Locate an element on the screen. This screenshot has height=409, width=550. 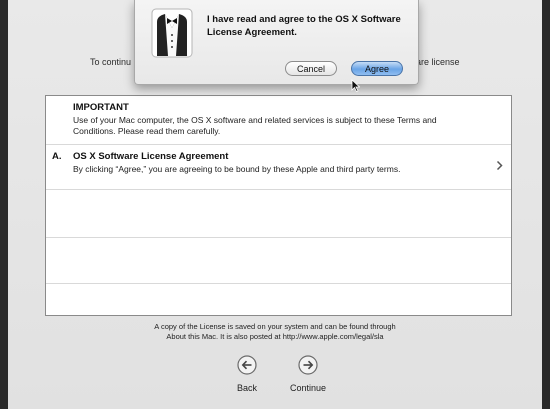
continue-button: Continue is located at coordinates (308, 374).